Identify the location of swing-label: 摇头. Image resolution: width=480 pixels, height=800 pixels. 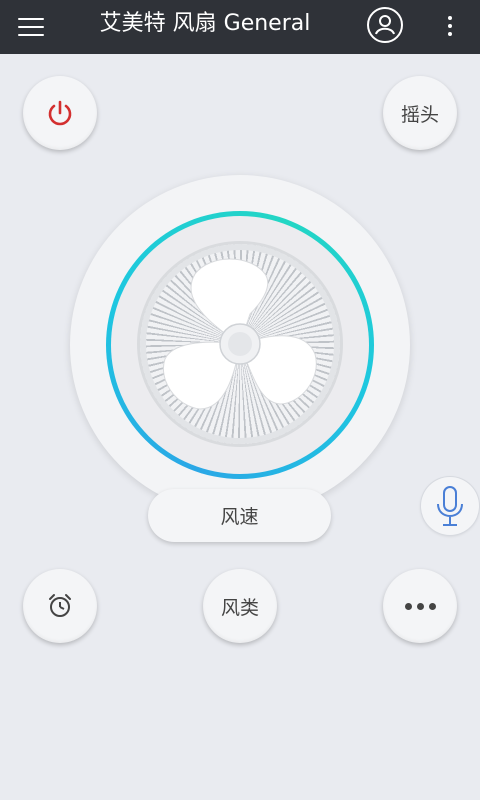
(419, 114).